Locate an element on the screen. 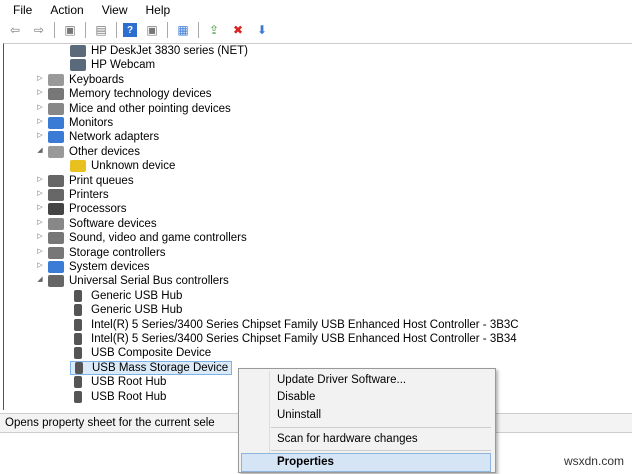 This screenshot has width=632, height=474. tree-item-label: Processors is located at coordinates (98, 209).